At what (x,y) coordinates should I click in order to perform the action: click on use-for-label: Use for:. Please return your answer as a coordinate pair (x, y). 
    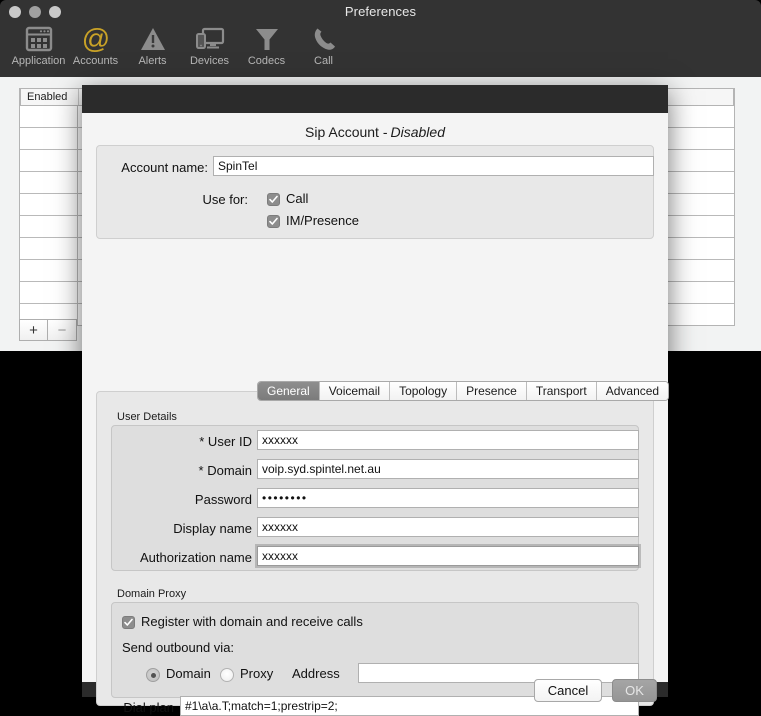
    Looking at the image, I should click on (225, 199).